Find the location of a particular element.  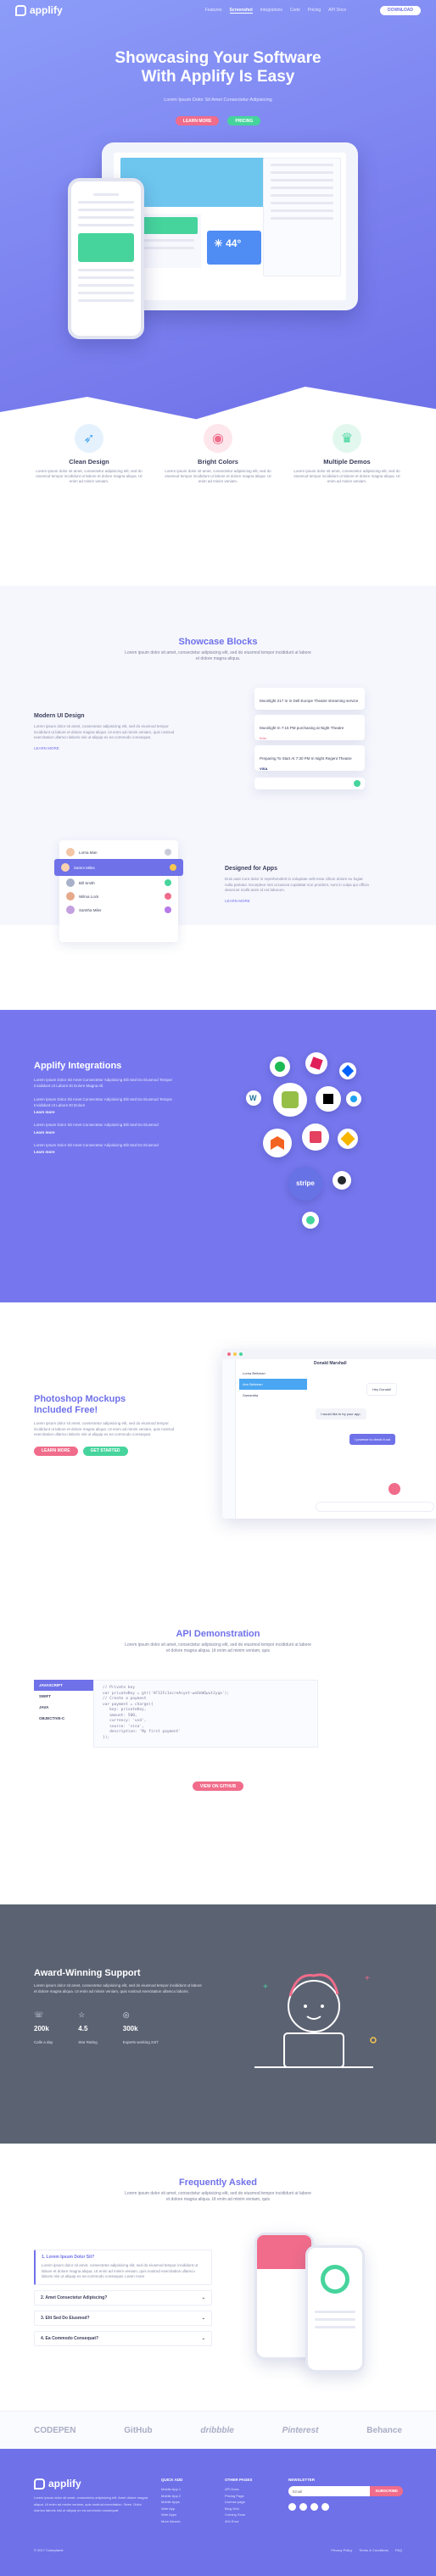

phone-card is located at coordinates (106, 247).